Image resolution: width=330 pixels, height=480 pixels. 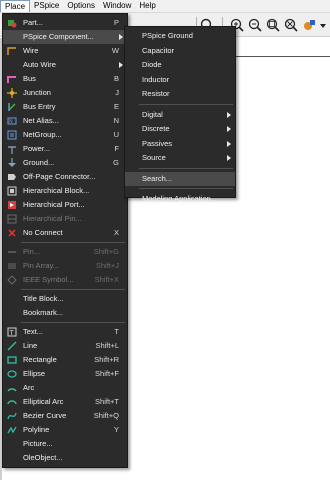 What do you see at coordinates (34, 373) in the screenshot?
I see `menu-item-label: Ellipse` at bounding box center [34, 373].